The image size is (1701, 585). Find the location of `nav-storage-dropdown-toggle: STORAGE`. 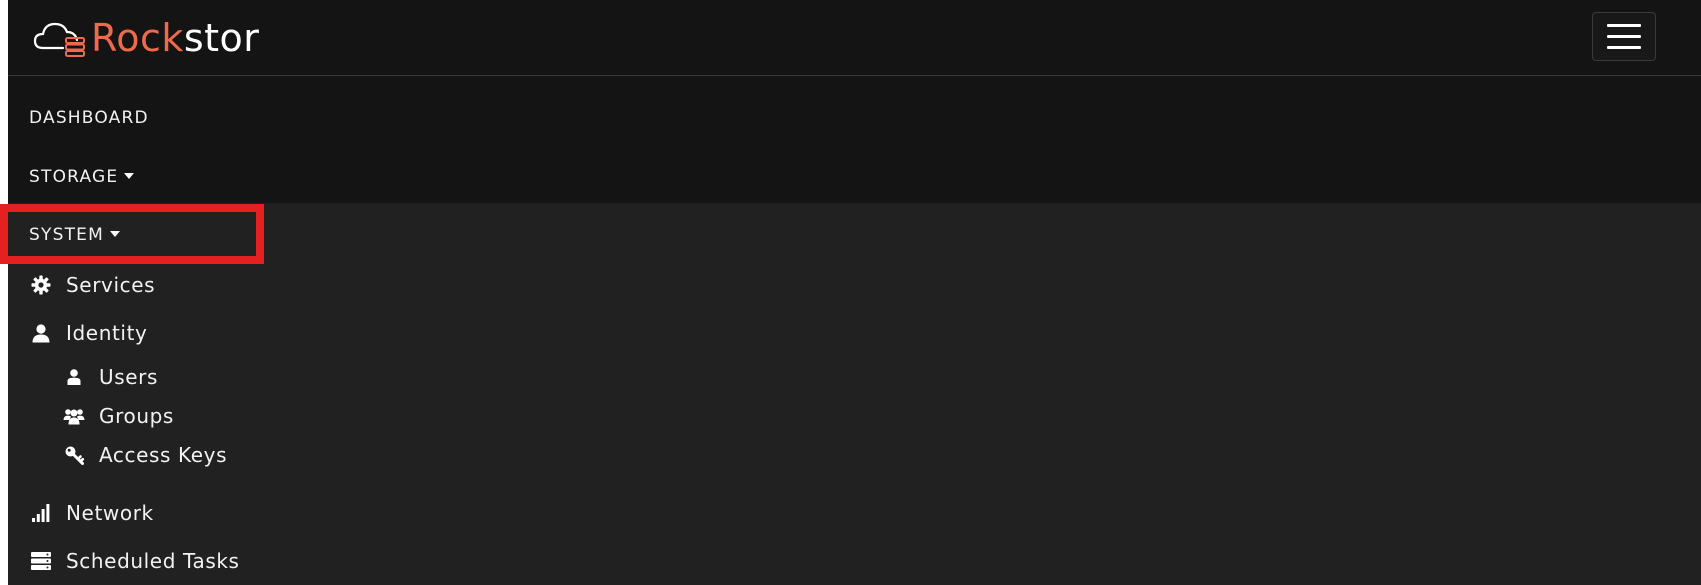

nav-storage-dropdown-toggle: STORAGE is located at coordinates (82, 177).